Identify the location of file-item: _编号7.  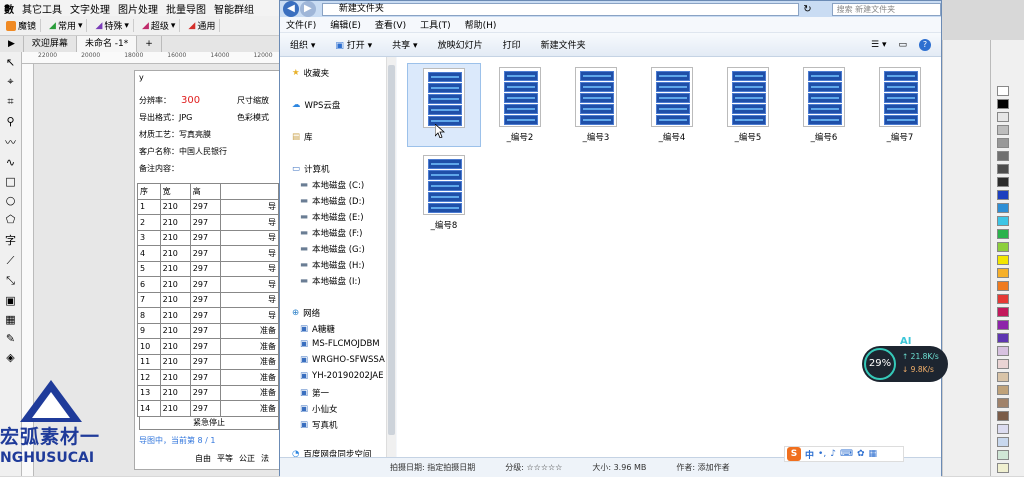
(900, 105).